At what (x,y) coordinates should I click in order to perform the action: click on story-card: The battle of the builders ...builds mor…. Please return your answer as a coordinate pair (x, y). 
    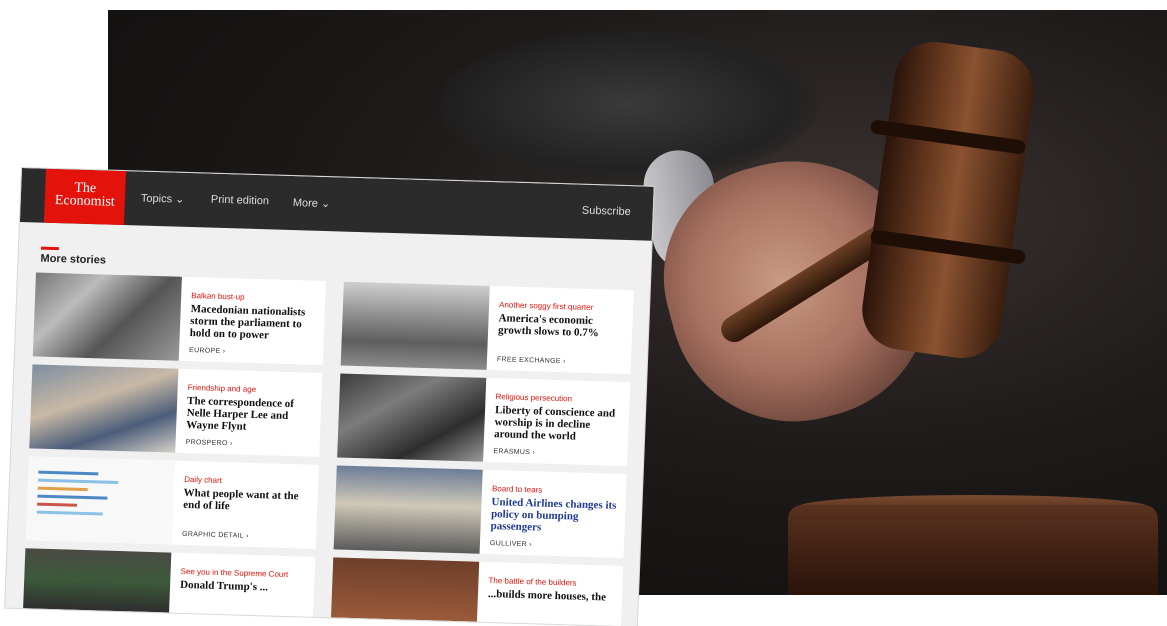
    Looking at the image, I should click on (477, 591).